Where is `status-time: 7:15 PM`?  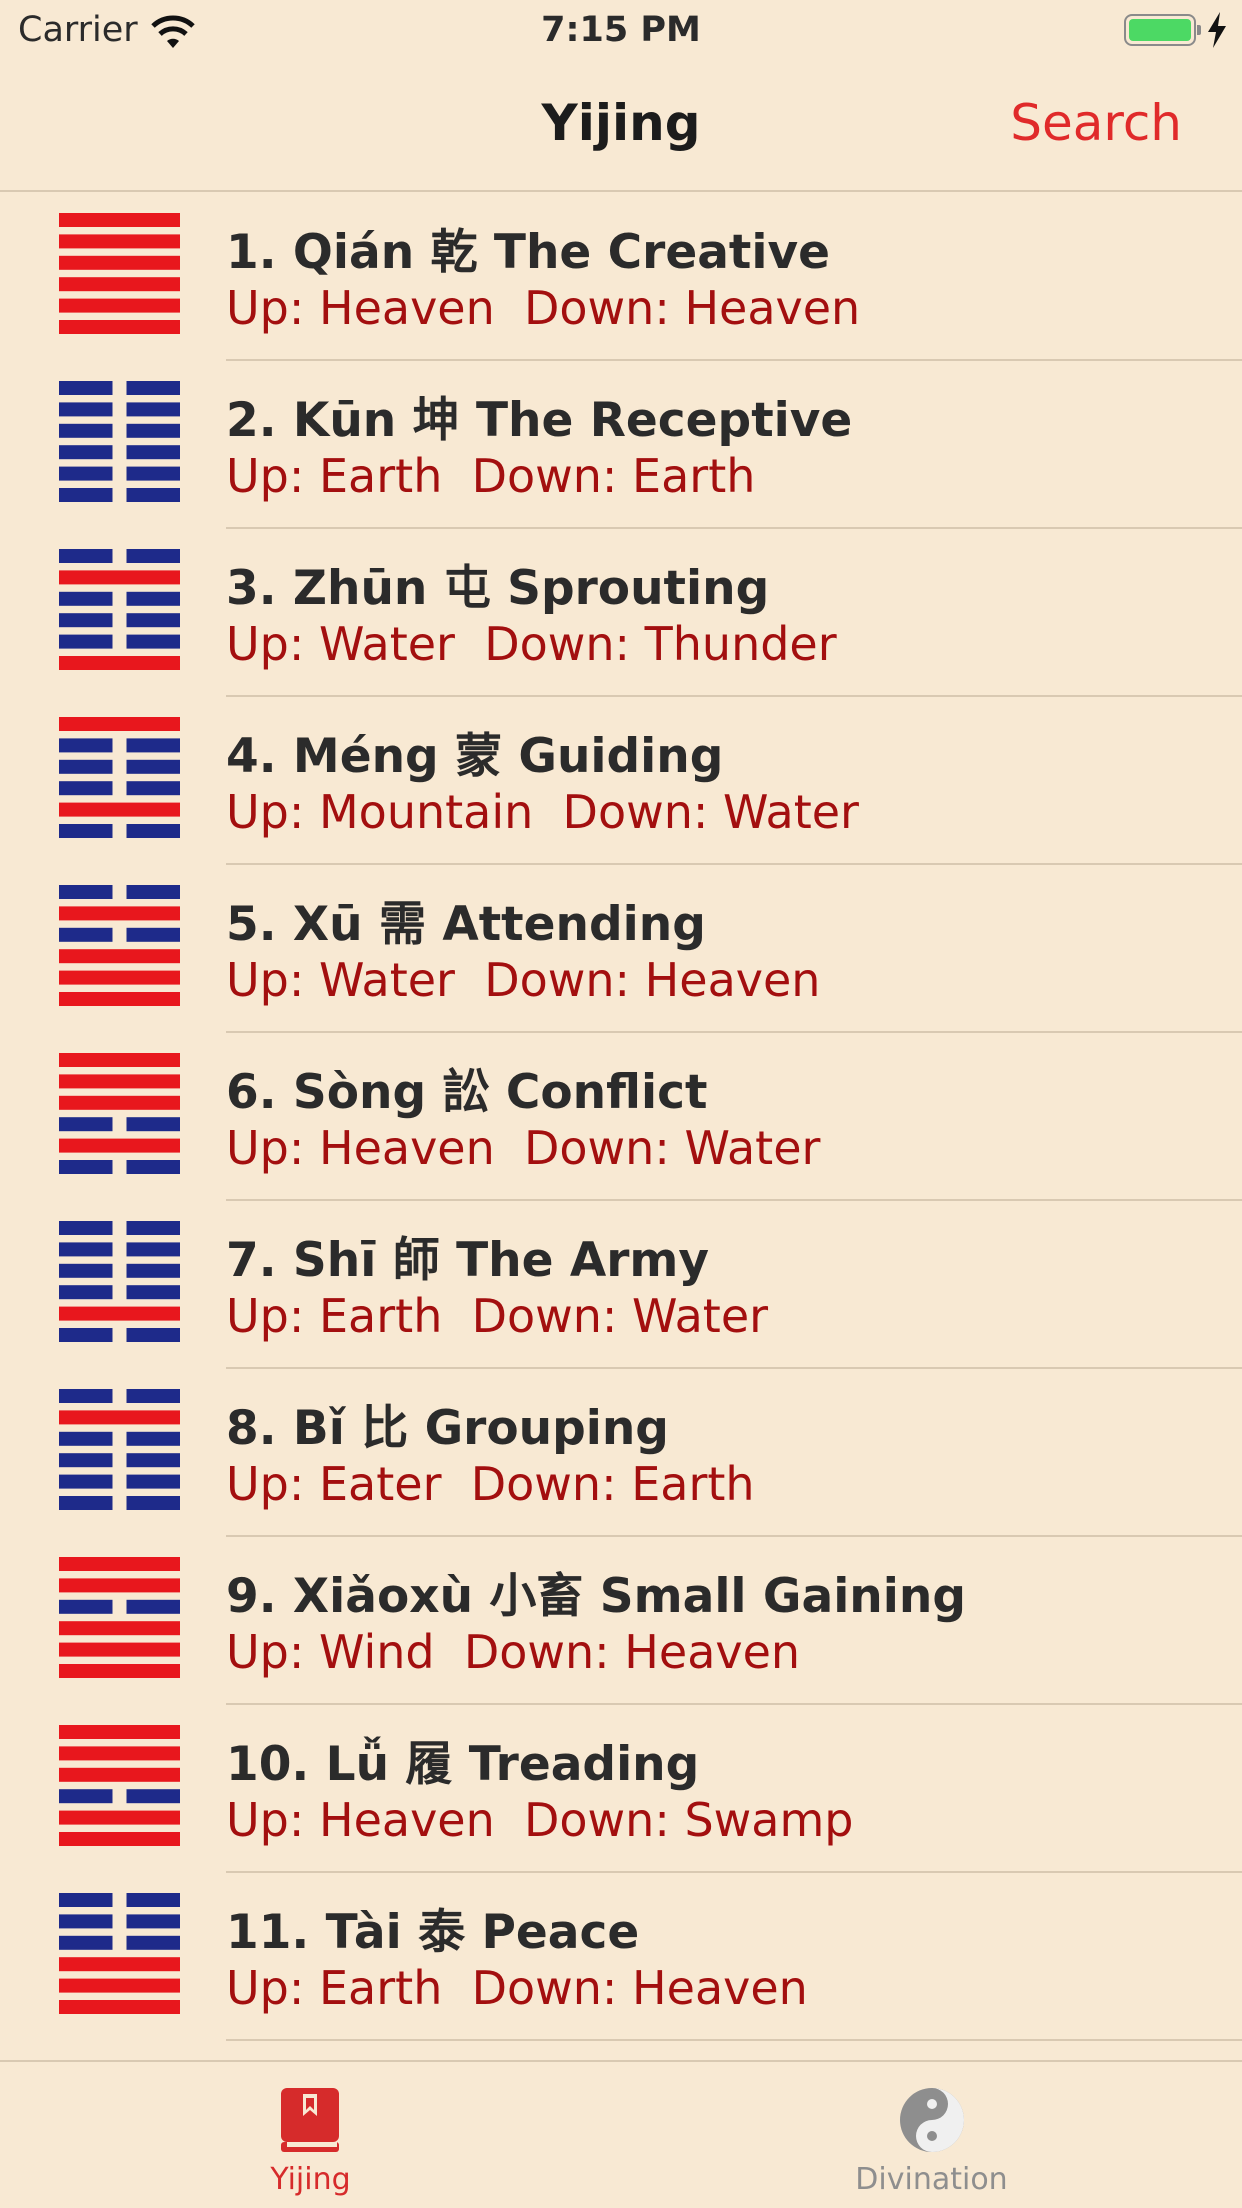 status-time: 7:15 PM is located at coordinates (621, 30).